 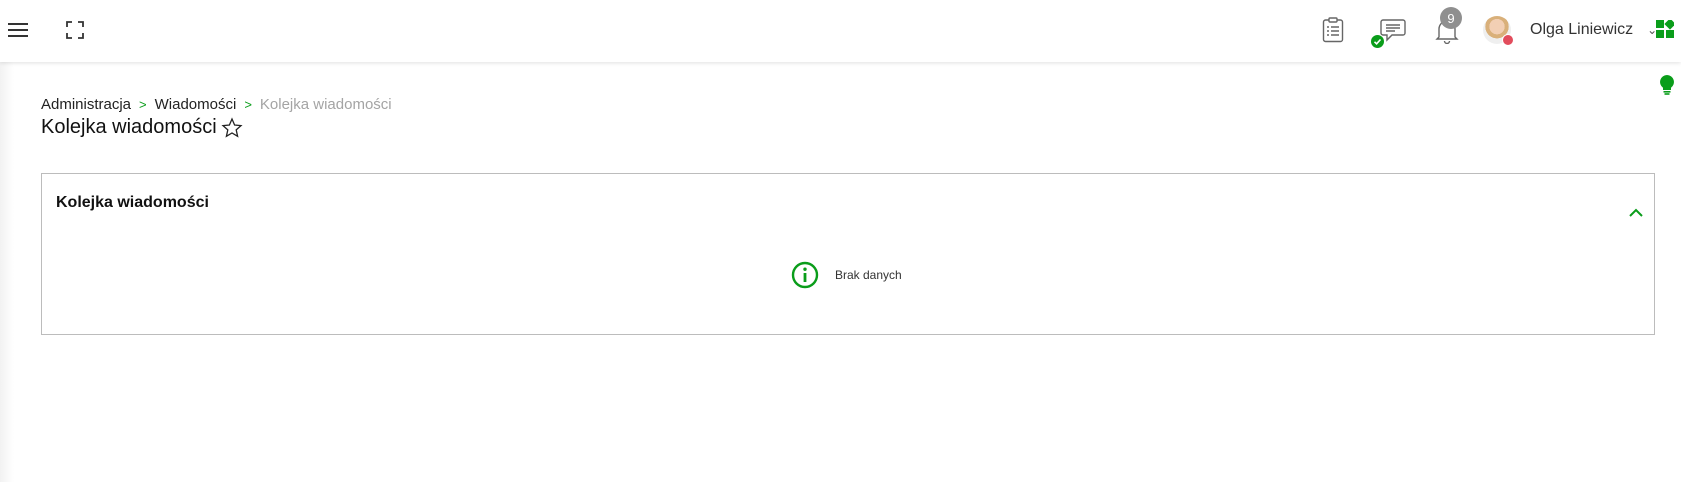 I want to click on lightbulb-icon, so click(x=1667, y=85).